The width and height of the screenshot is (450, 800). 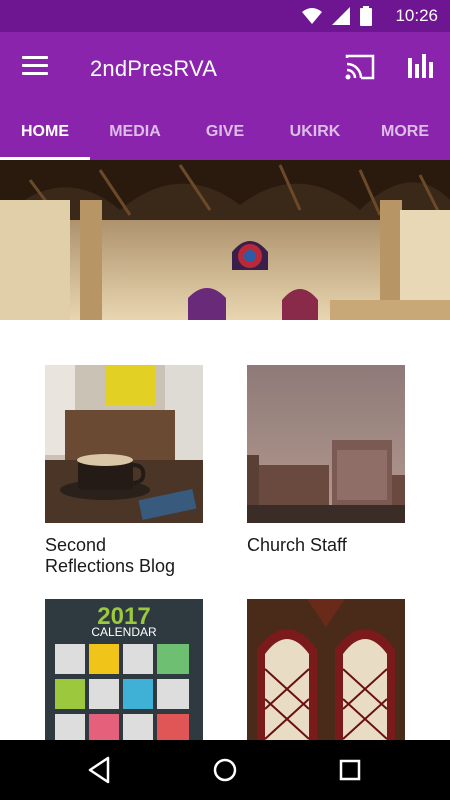 I want to click on tab-ukirk: UKIRK, so click(x=315, y=140).